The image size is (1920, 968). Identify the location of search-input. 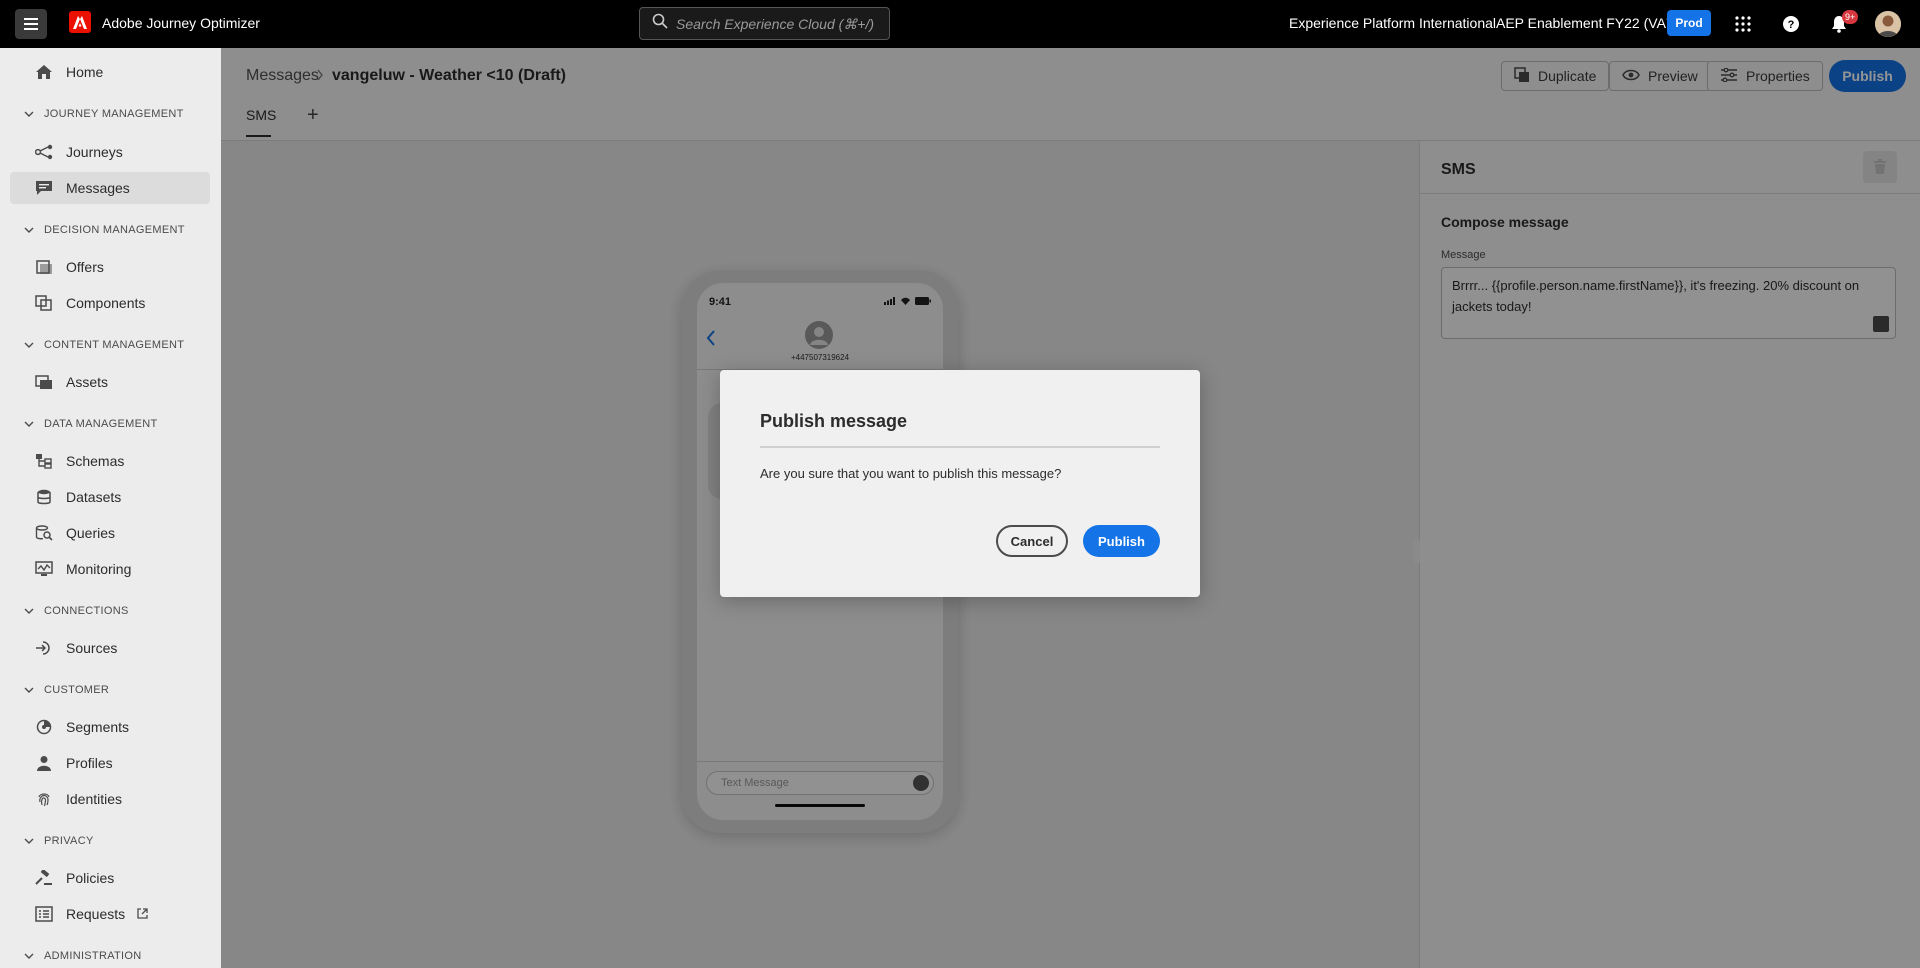
(776, 23).